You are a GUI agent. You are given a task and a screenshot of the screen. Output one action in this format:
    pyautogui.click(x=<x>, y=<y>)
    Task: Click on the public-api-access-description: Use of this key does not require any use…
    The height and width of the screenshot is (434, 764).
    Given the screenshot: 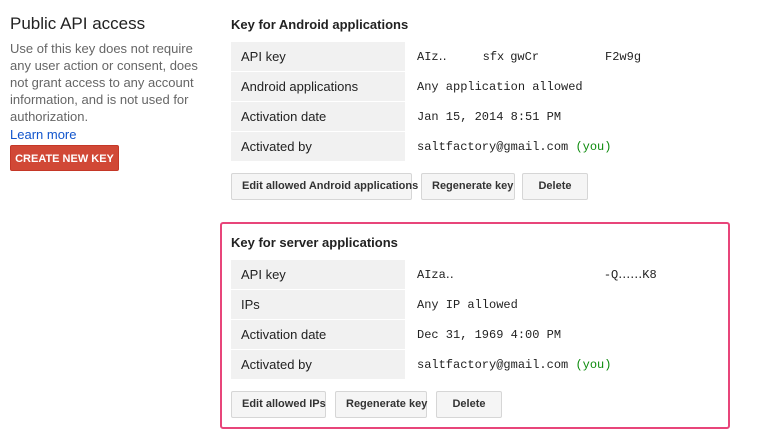 What is the action you would take?
    pyautogui.click(x=104, y=82)
    